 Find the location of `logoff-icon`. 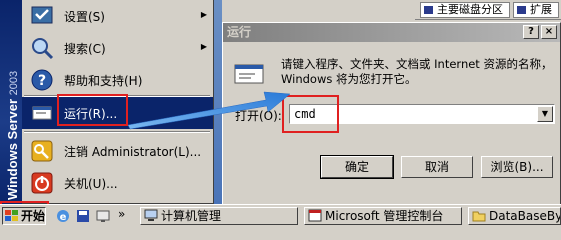

logoff-icon is located at coordinates (42, 151).